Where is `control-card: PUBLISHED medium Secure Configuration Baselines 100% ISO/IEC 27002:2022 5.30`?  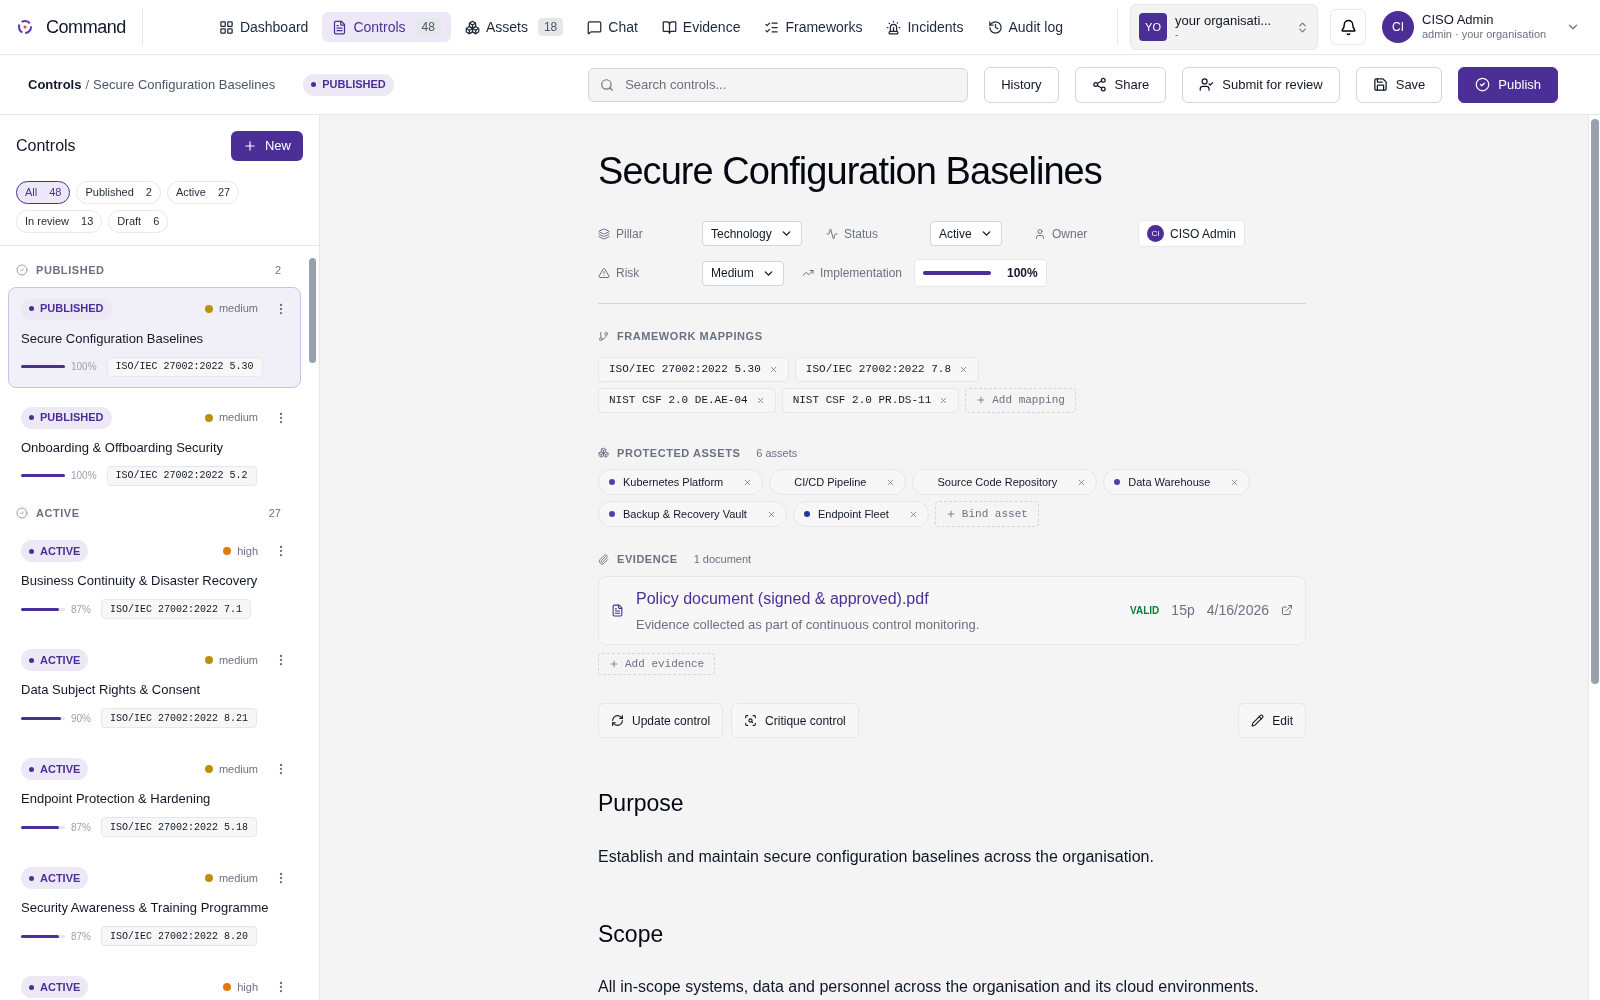 control-card: PUBLISHED medium Secure Configuration Baselines 100% ISO/IEC 27002:2022 5.30 is located at coordinates (154, 337).